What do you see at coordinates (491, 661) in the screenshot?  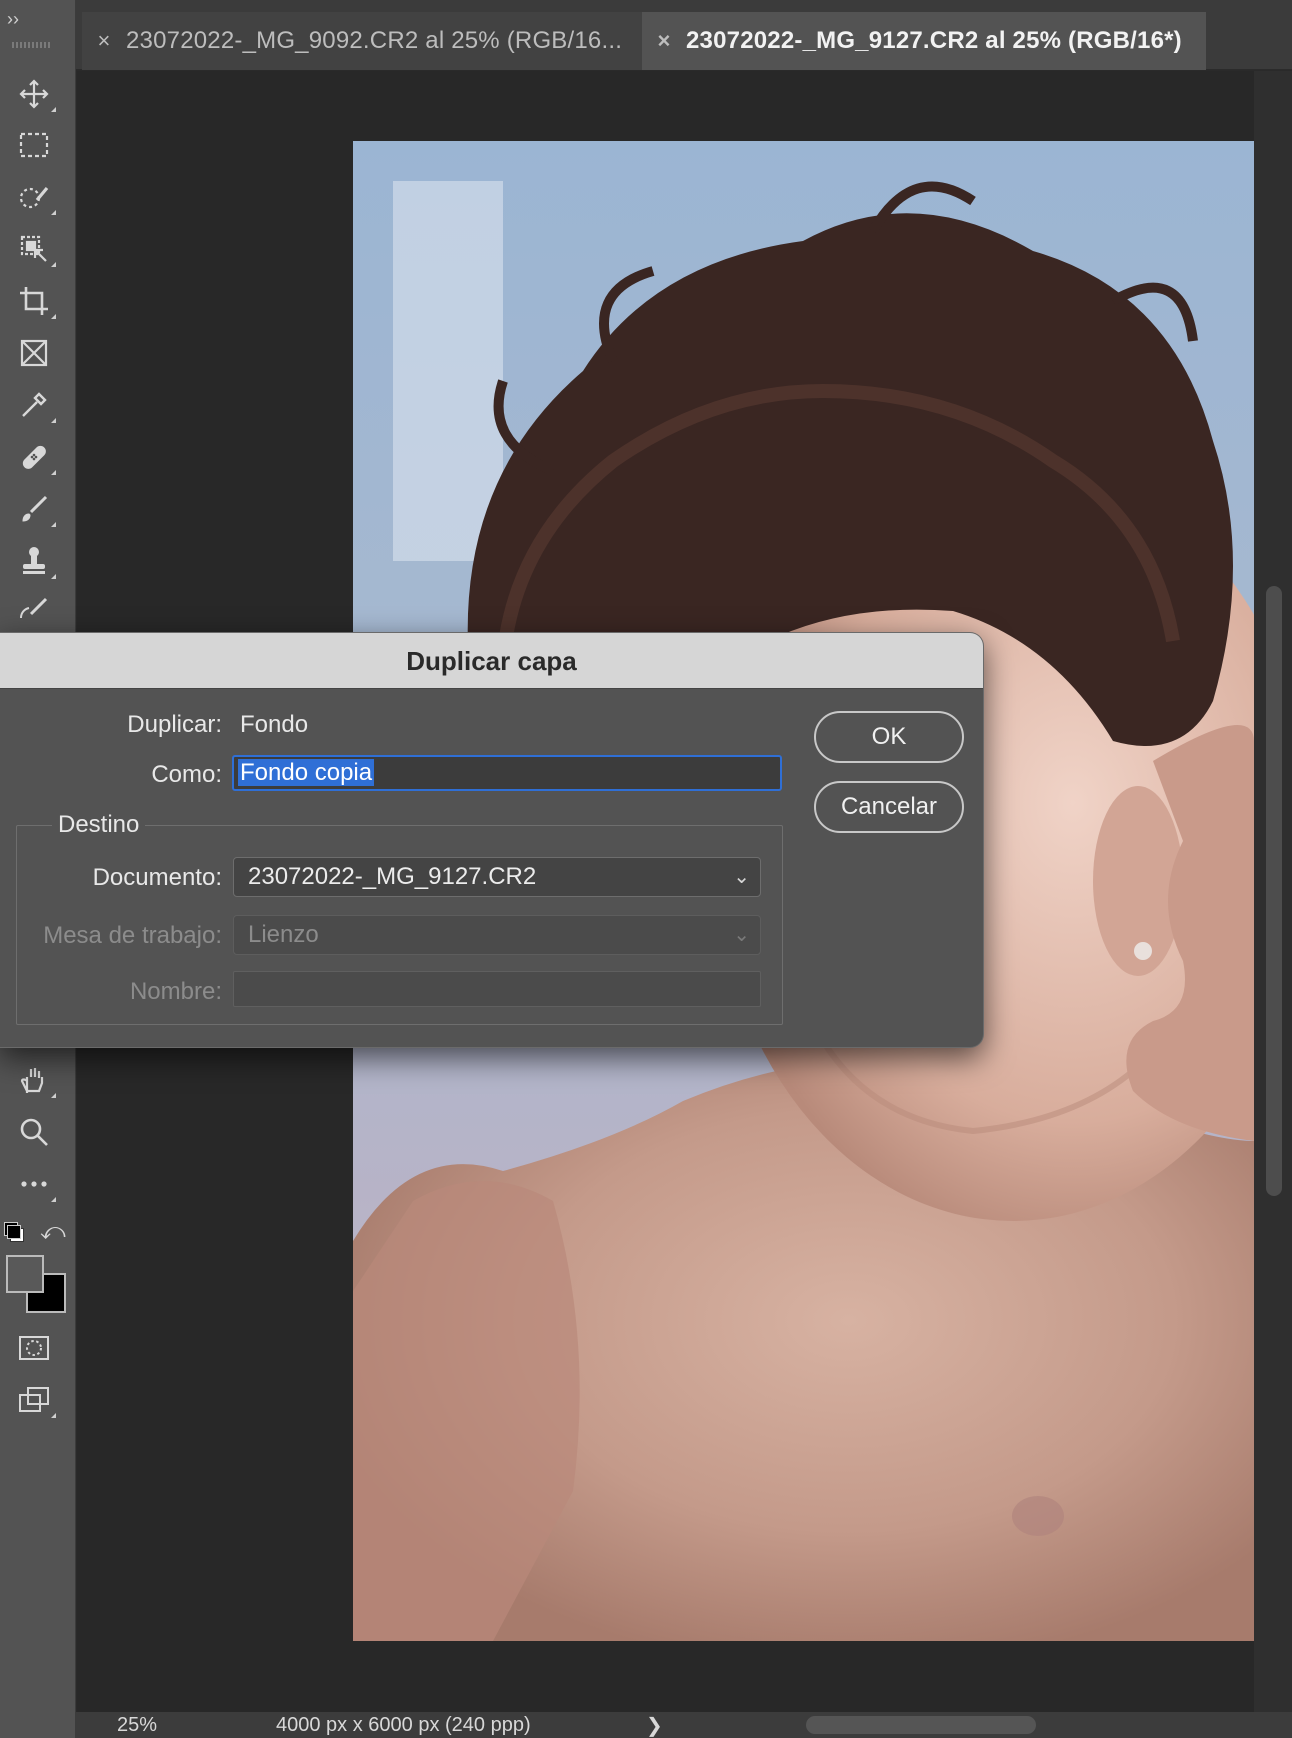 I see `dialog-title: Duplicar capa` at bounding box center [491, 661].